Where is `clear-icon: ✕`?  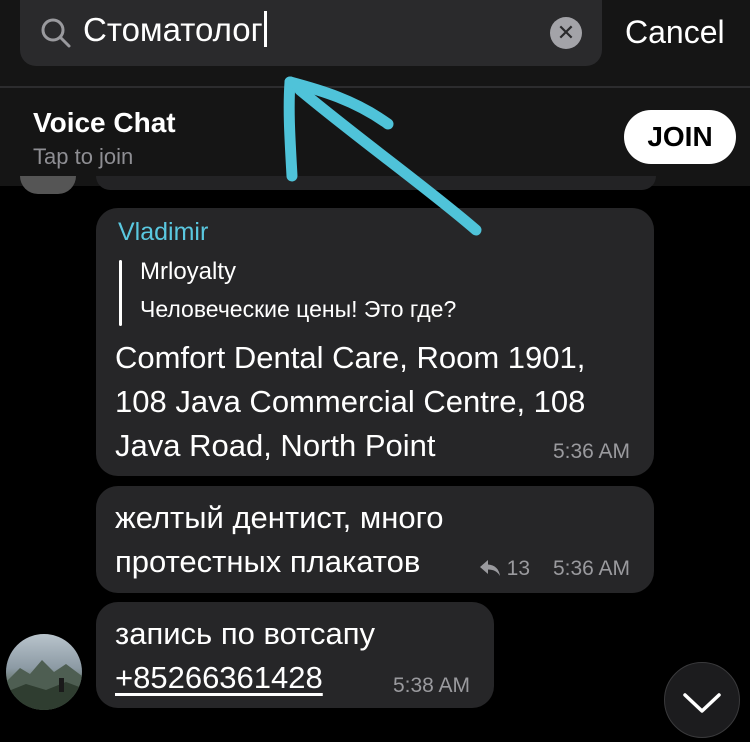
clear-icon: ✕ is located at coordinates (566, 33).